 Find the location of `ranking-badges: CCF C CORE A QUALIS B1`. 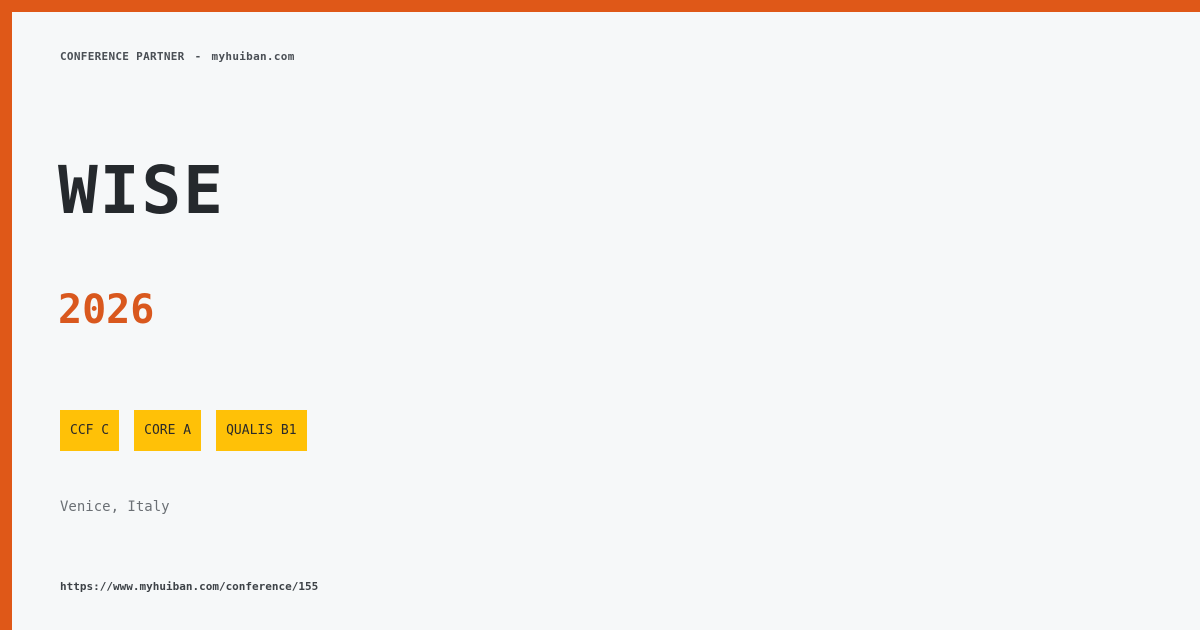

ranking-badges: CCF C CORE A QUALIS B1 is located at coordinates (183, 430).